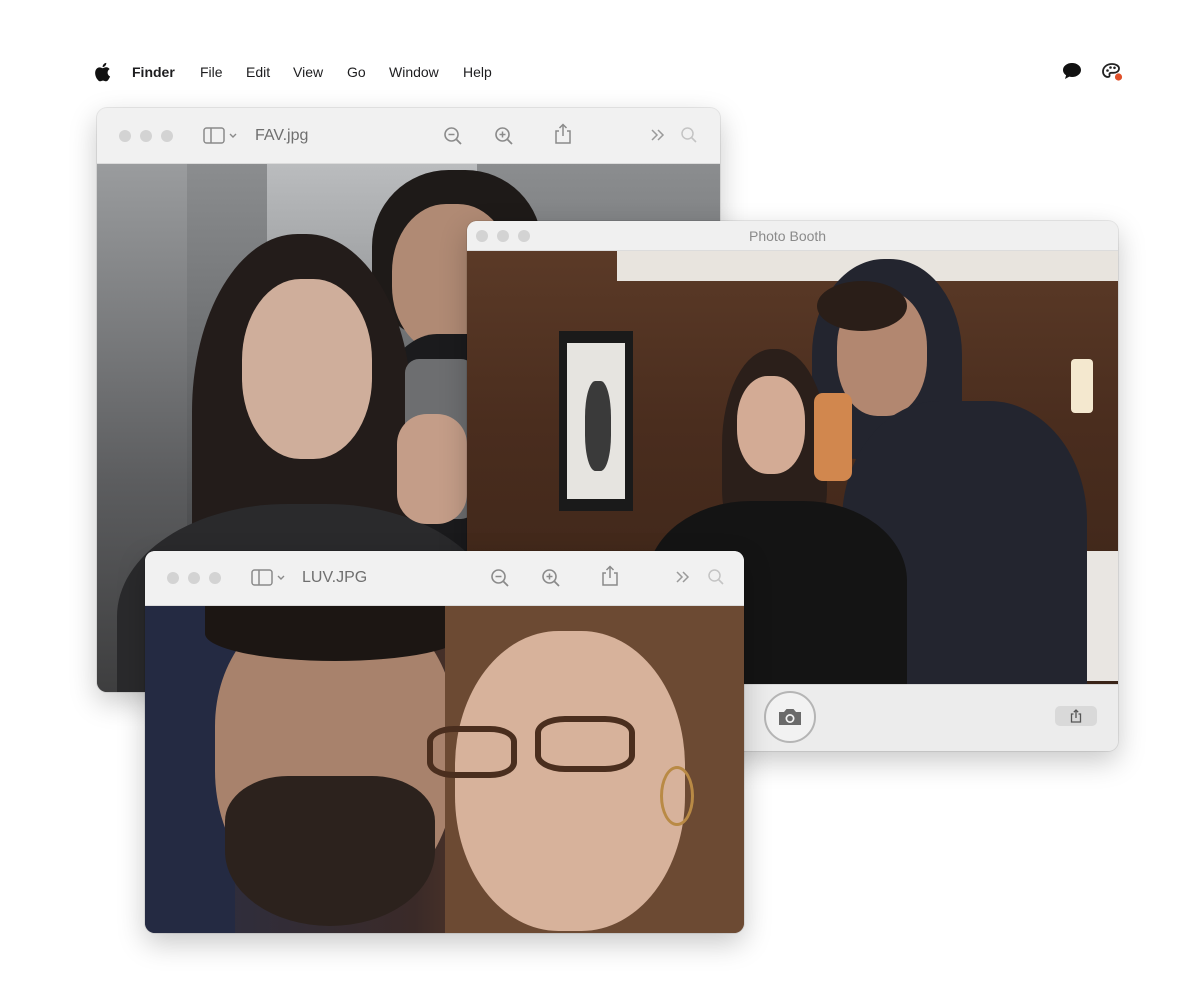 The height and width of the screenshot is (994, 1199). Describe the element at coordinates (477, 72) in the screenshot. I see `menu-help: Help` at that location.